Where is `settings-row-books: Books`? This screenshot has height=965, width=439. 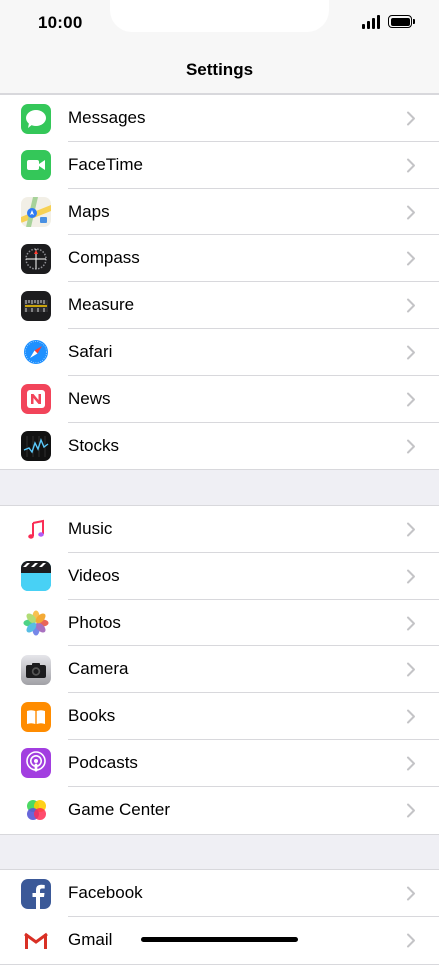 settings-row-books: Books is located at coordinates (219, 716).